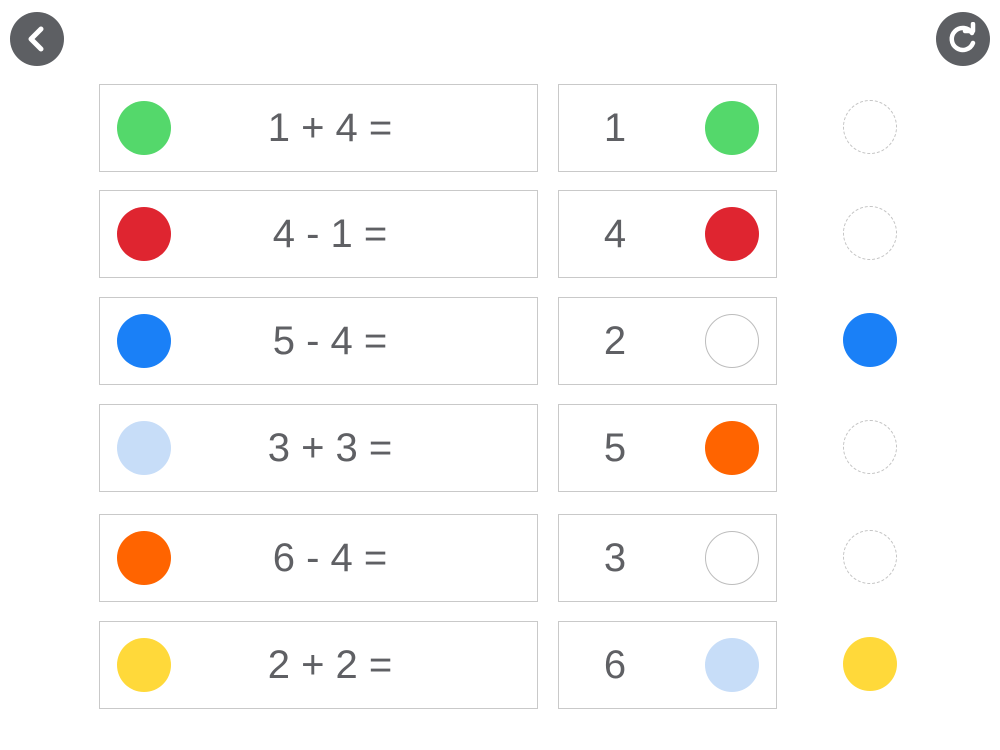 This screenshot has width=1000, height=750. Describe the element at coordinates (667, 341) in the screenshot. I see `answer-card: 2` at that location.